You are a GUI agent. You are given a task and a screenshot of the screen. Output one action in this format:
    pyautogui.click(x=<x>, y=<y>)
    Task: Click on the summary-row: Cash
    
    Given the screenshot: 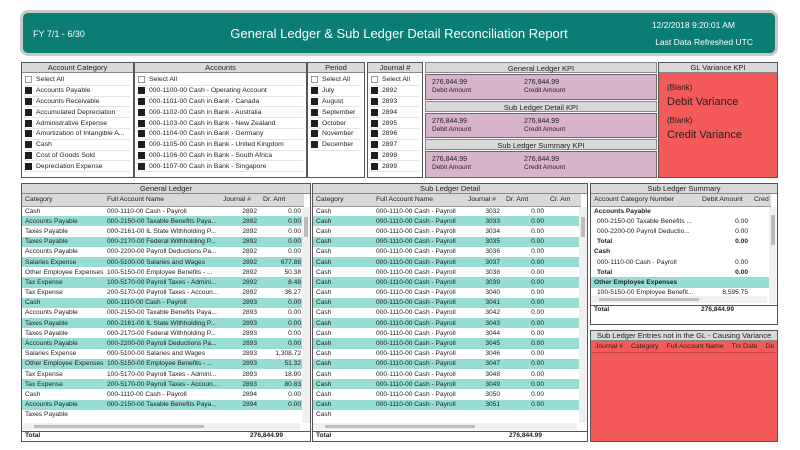 What is the action you would take?
    pyautogui.click(x=681, y=252)
    